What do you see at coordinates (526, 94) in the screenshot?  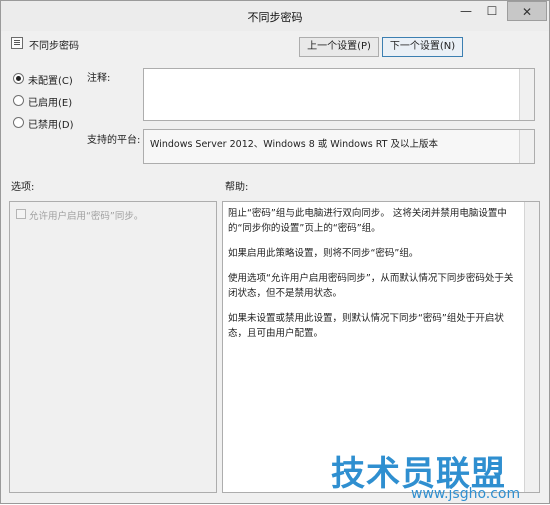 I see `comment-scrollbar` at bounding box center [526, 94].